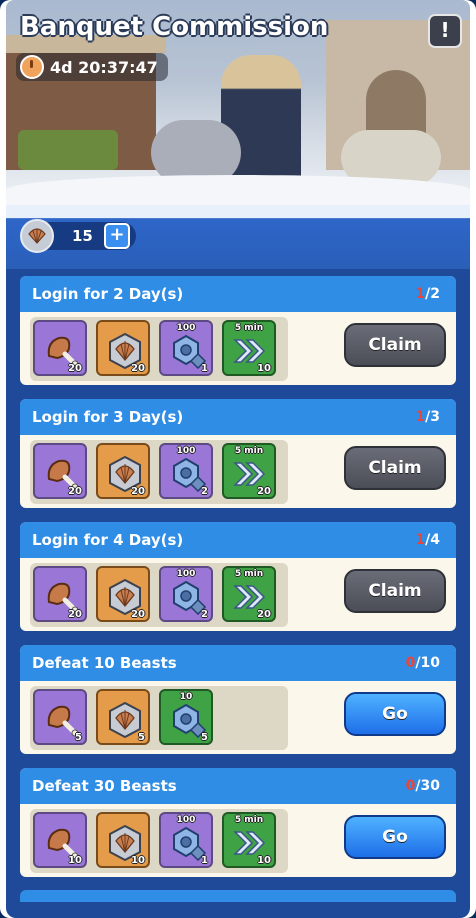 This screenshot has width=476, height=918. I want to click on task-header: Defeat 10 Beasts 0/10, so click(238, 663).